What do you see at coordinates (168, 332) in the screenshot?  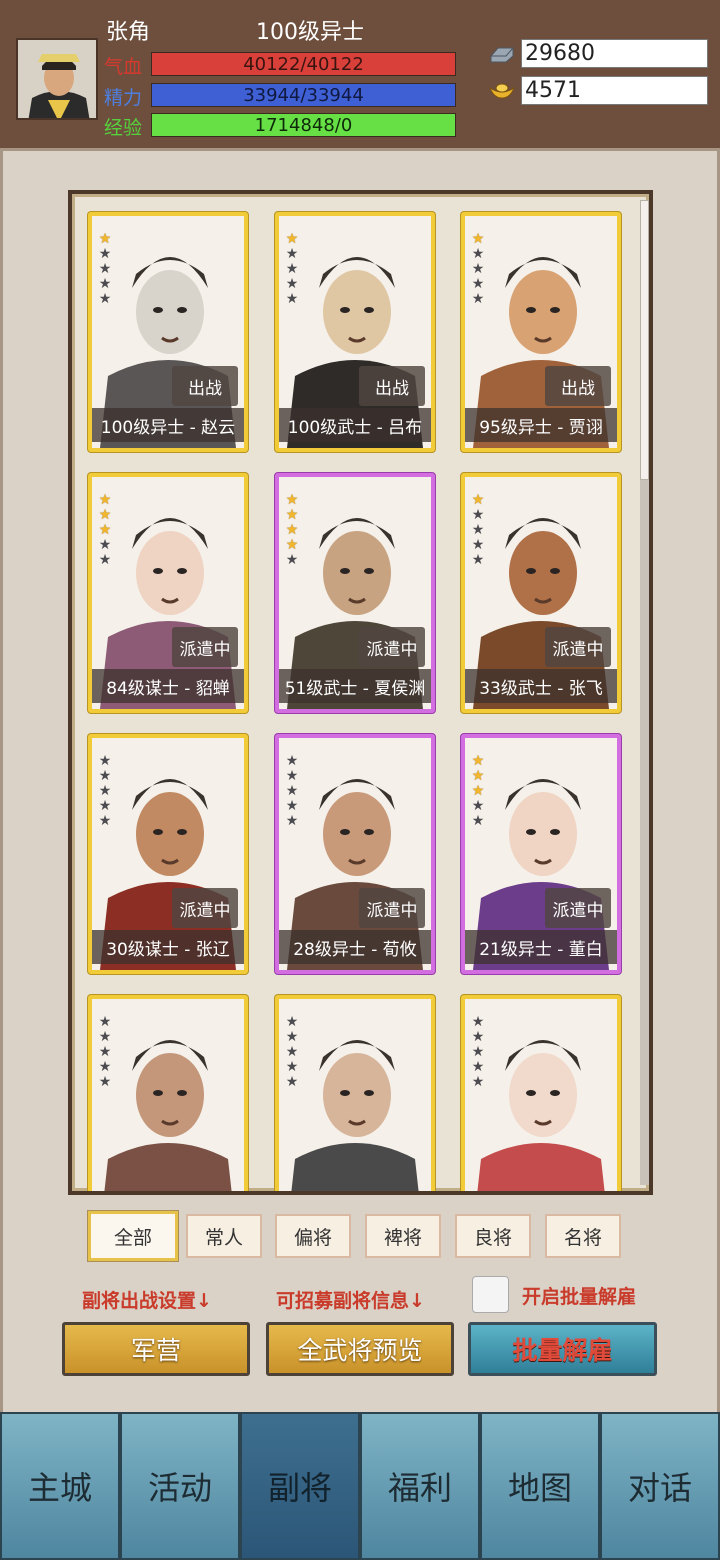 I see `general-card: ★ ★ ★ ★ ★ 出战 100级异士 - 赵云` at bounding box center [168, 332].